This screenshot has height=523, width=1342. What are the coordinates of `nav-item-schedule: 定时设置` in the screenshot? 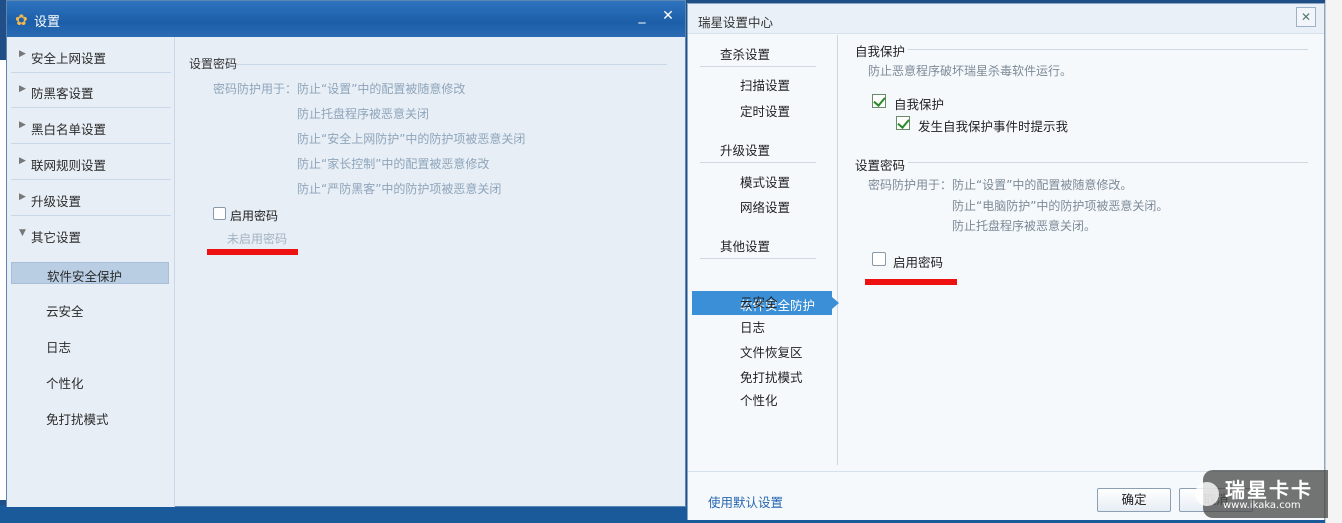 It's located at (765, 110).